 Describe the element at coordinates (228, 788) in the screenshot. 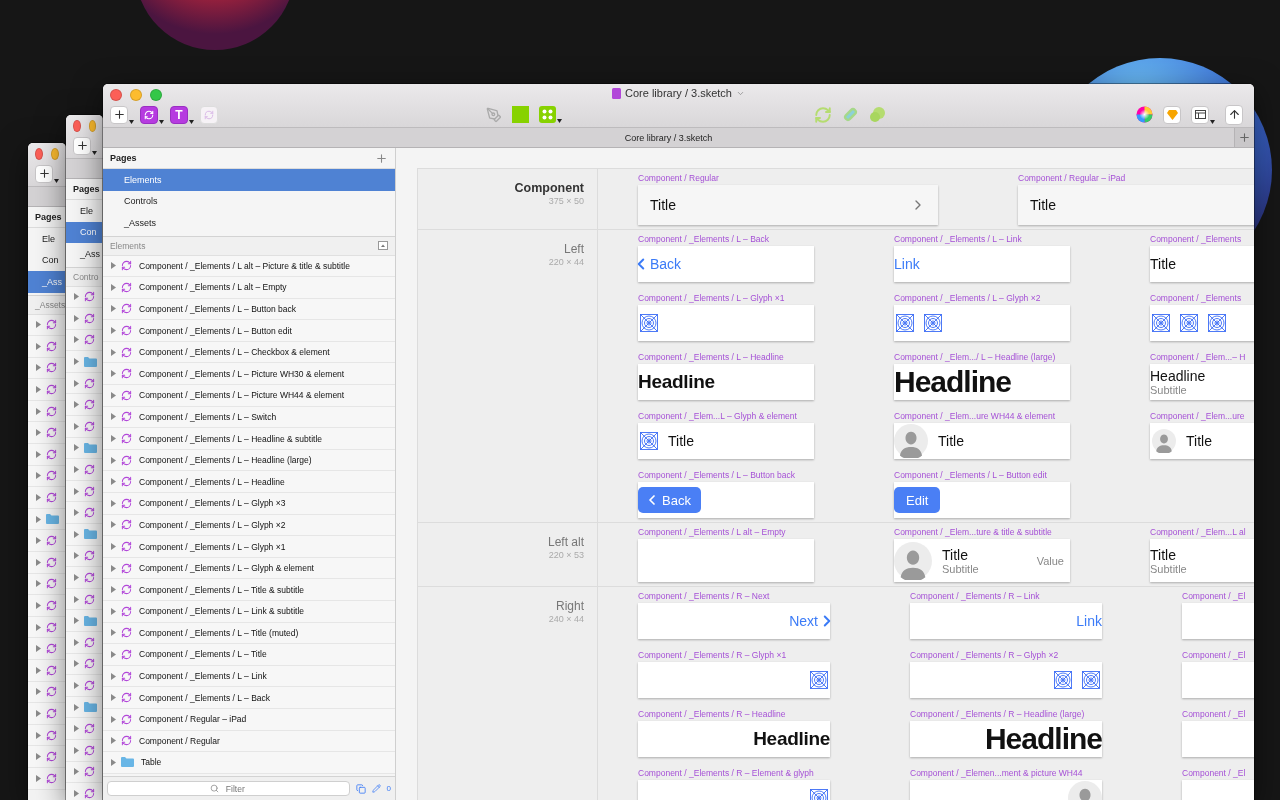

I see `filter-field: Filter` at that location.